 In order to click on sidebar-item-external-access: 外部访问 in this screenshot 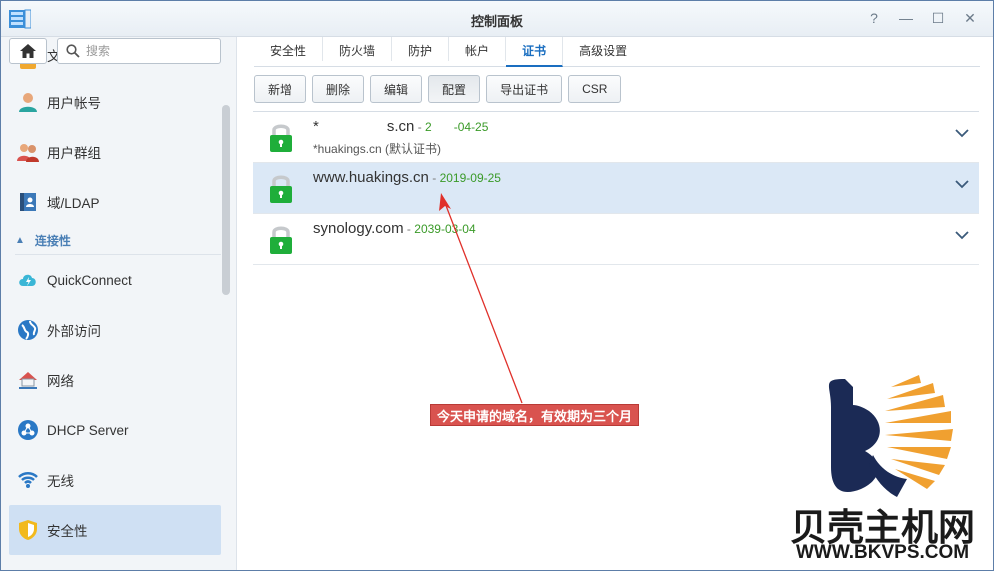, I will do `click(115, 330)`.